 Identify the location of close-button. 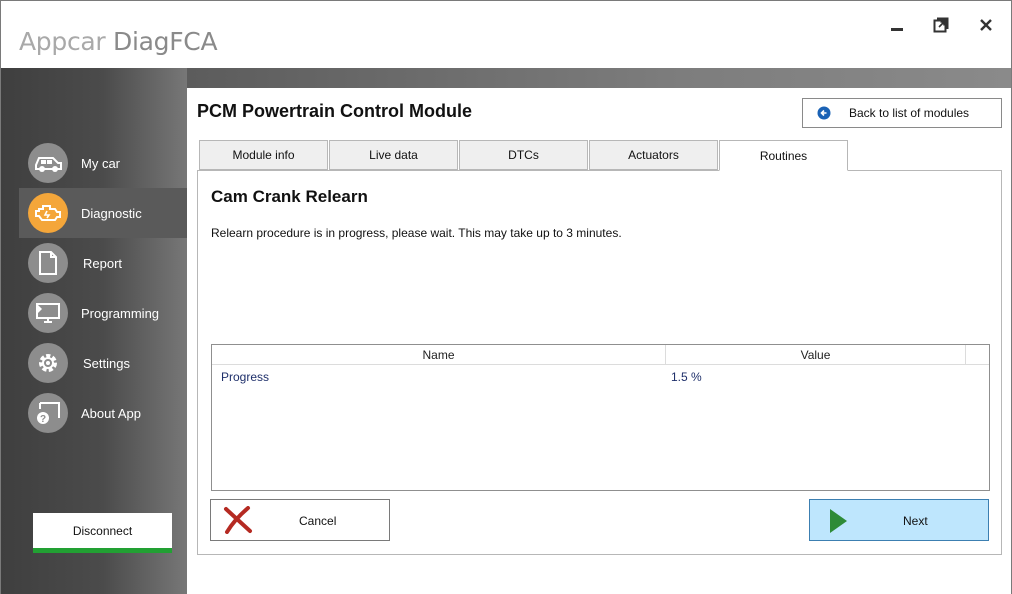
(986, 25).